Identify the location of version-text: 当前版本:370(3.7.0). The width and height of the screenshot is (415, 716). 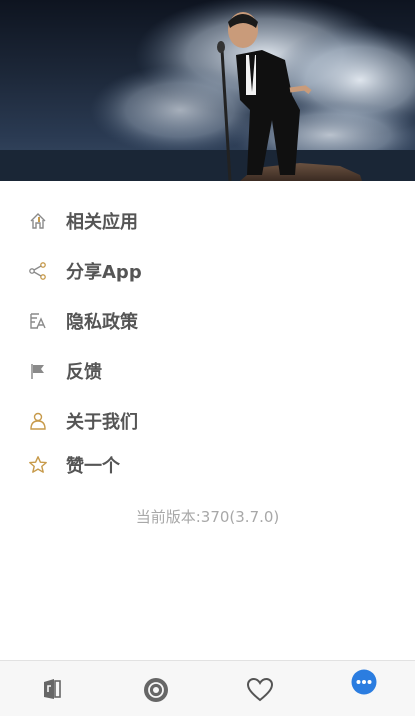
(207, 517).